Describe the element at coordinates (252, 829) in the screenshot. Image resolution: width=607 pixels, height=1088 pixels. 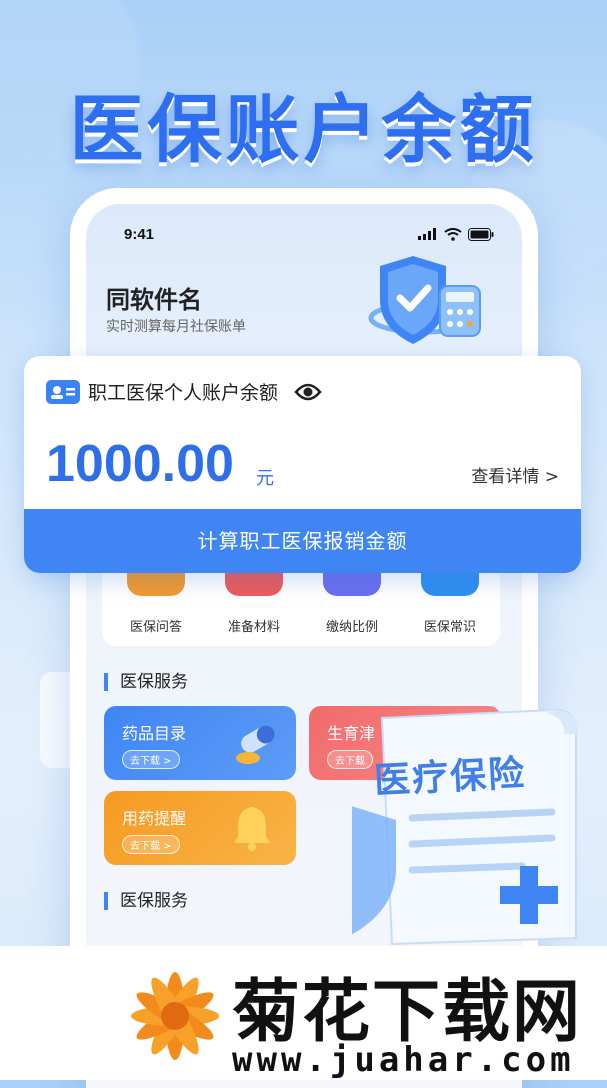
I see `bell-icon` at that location.